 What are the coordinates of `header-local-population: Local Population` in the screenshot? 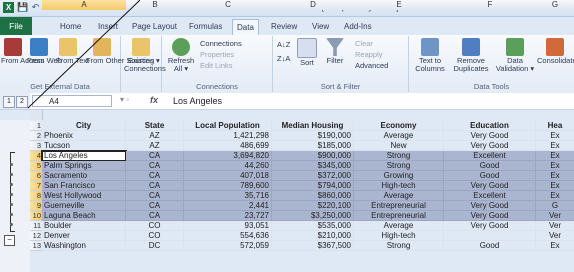 It's located at (228, 126).